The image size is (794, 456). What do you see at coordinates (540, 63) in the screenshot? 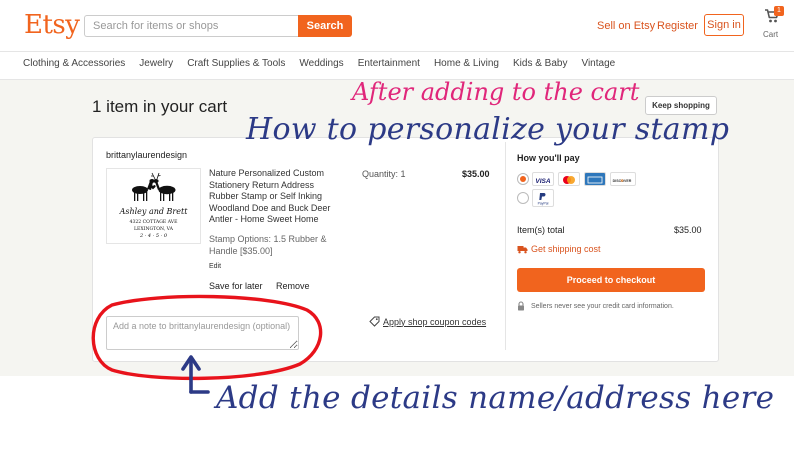
I see `category-link: Kids & Baby` at bounding box center [540, 63].